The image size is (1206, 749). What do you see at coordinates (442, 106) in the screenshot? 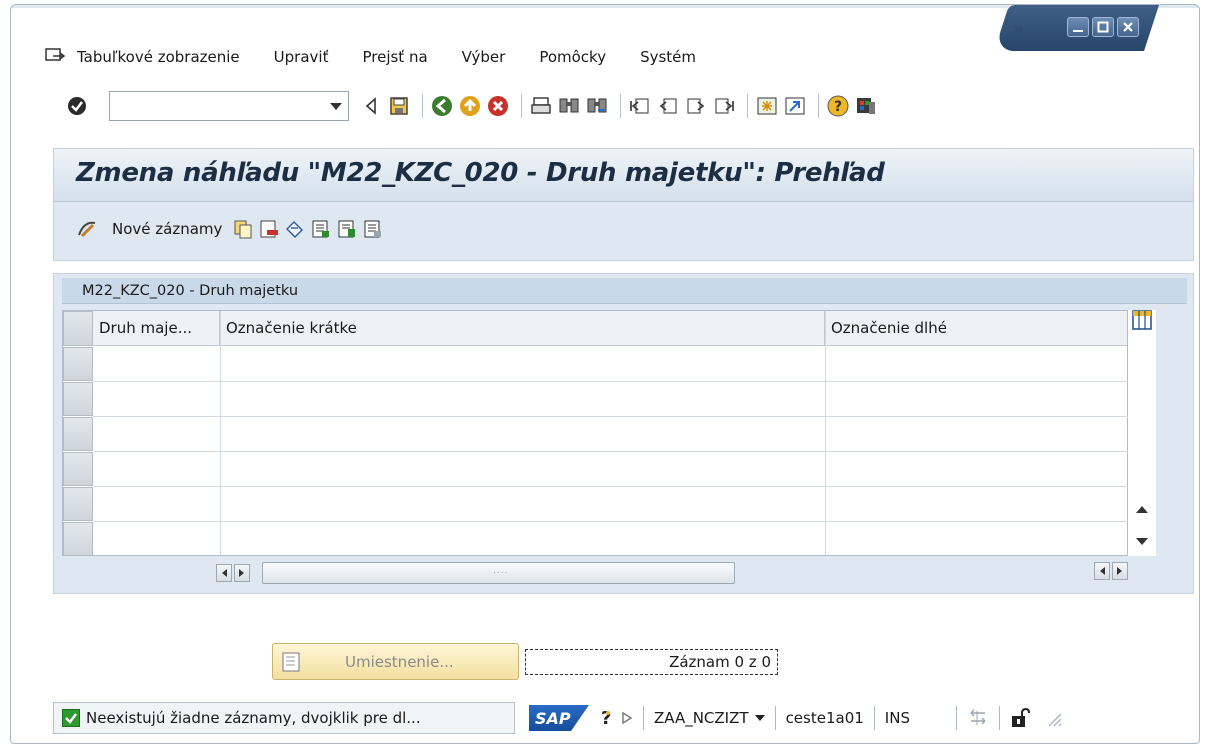
I see `back-icon` at bounding box center [442, 106].